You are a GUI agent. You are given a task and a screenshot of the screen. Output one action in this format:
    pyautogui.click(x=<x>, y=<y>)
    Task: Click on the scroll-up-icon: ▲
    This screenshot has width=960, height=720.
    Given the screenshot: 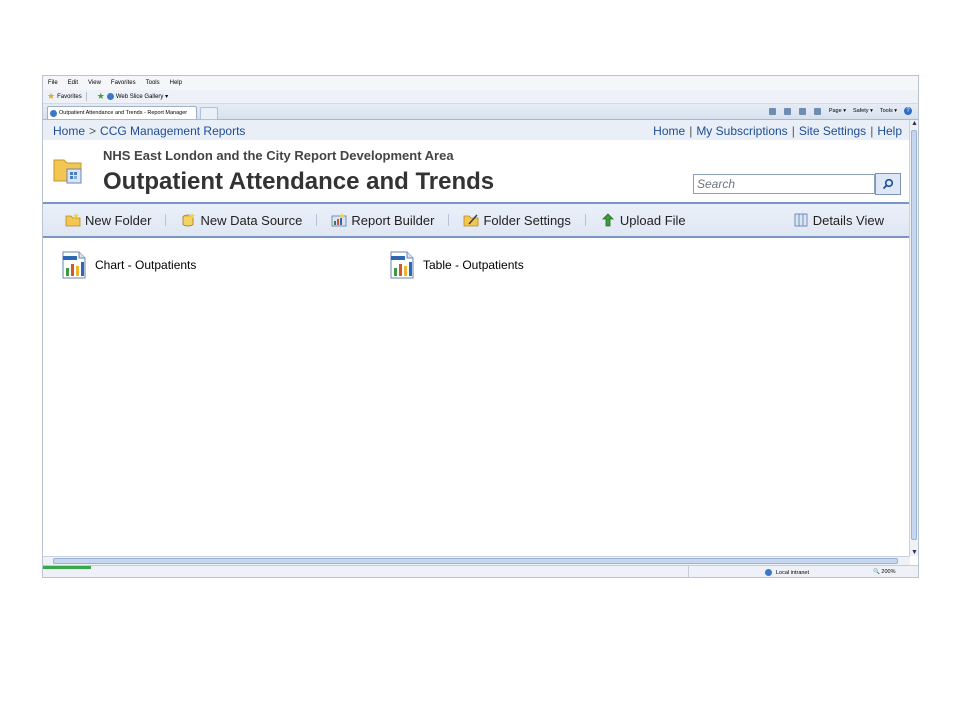 What is the action you would take?
    pyautogui.click(x=914, y=123)
    